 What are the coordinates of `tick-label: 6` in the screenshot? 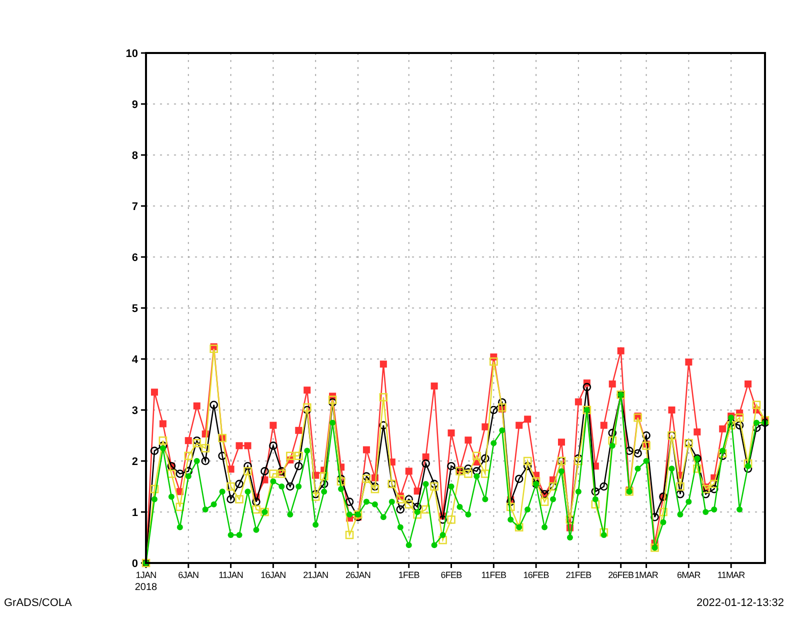 It's located at (135, 258).